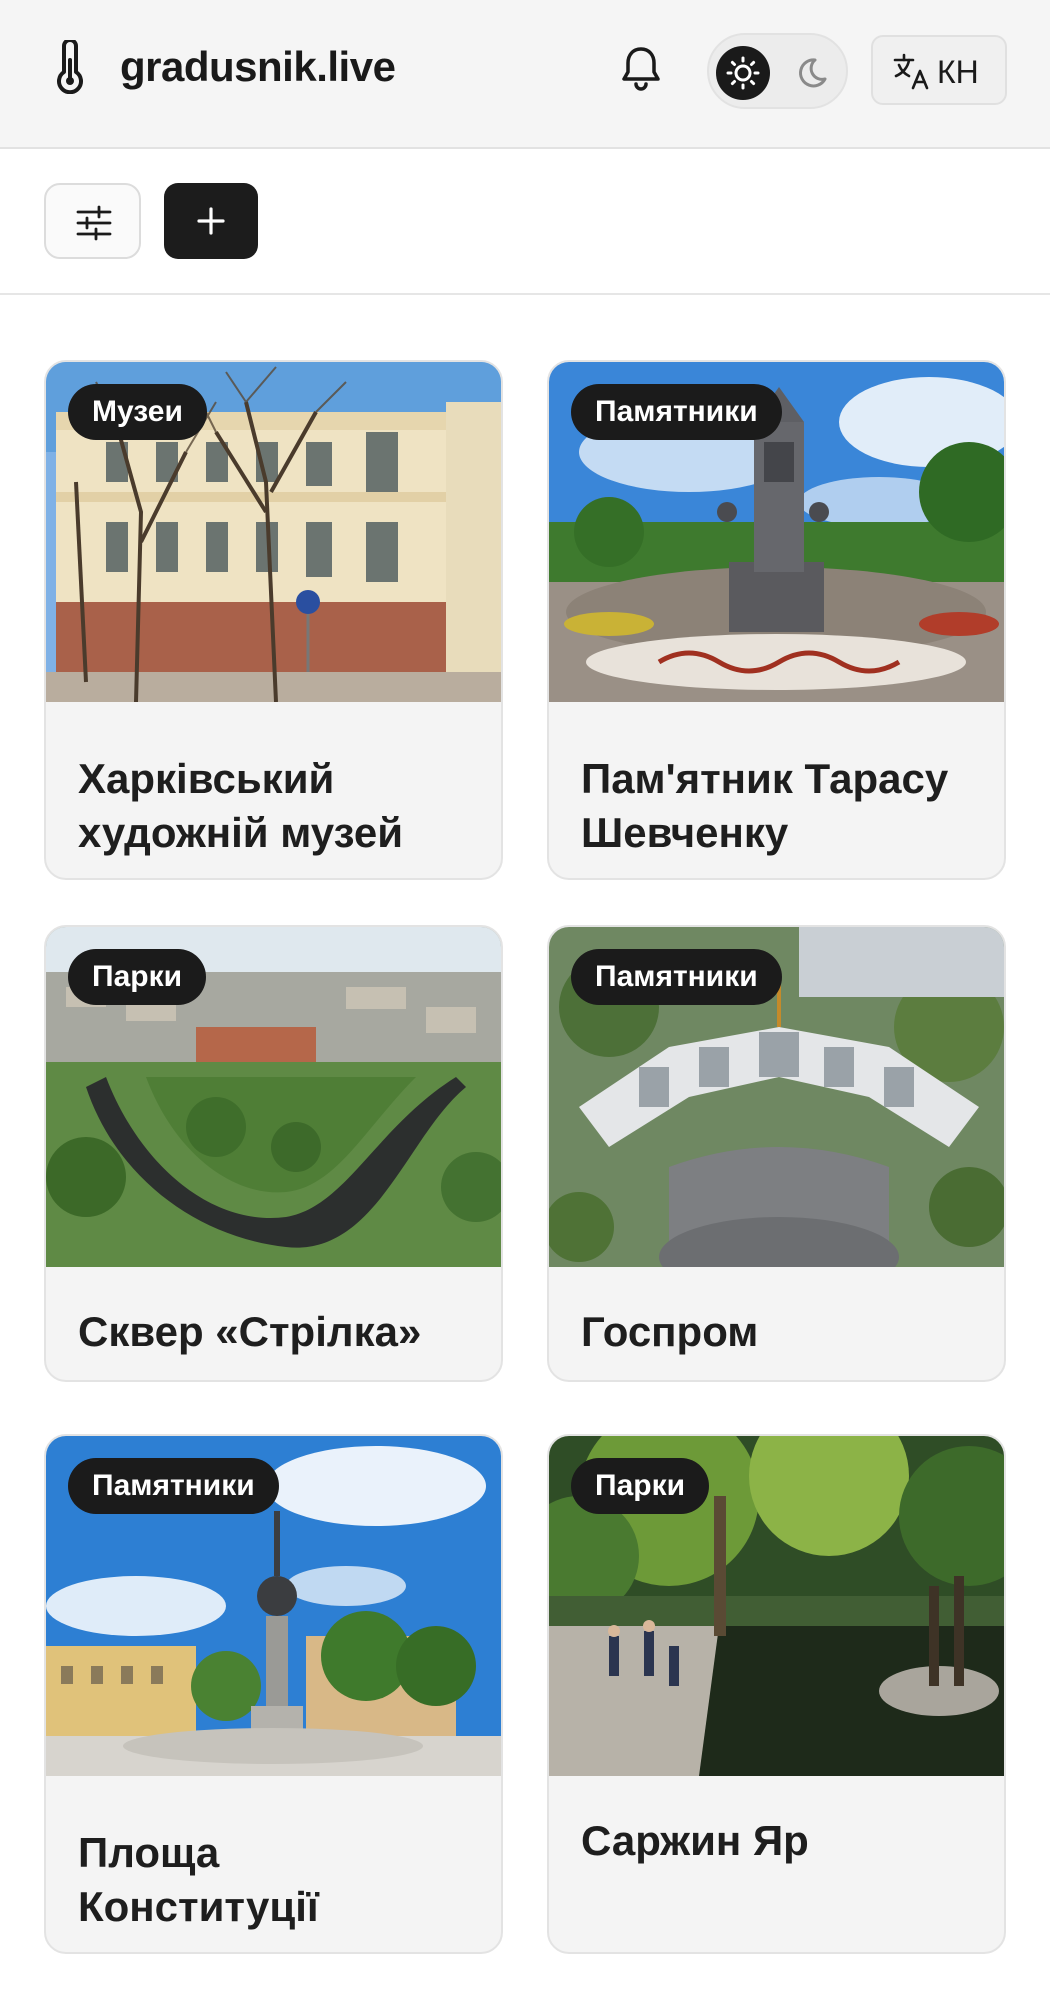  Describe the element at coordinates (250, 1331) in the screenshot. I see `card-title: Сквер «Стрілка»` at that location.